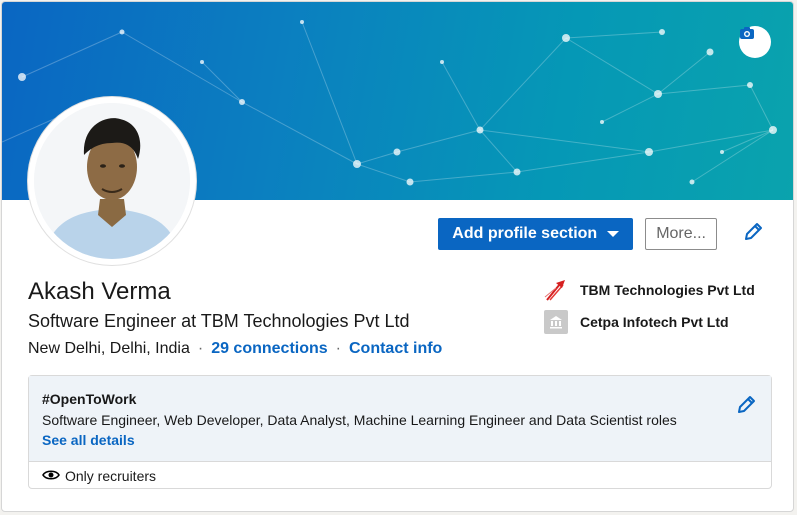  What do you see at coordinates (667, 290) in the screenshot?
I see `company-name: TBM Technologies Pvt Ltd` at bounding box center [667, 290].